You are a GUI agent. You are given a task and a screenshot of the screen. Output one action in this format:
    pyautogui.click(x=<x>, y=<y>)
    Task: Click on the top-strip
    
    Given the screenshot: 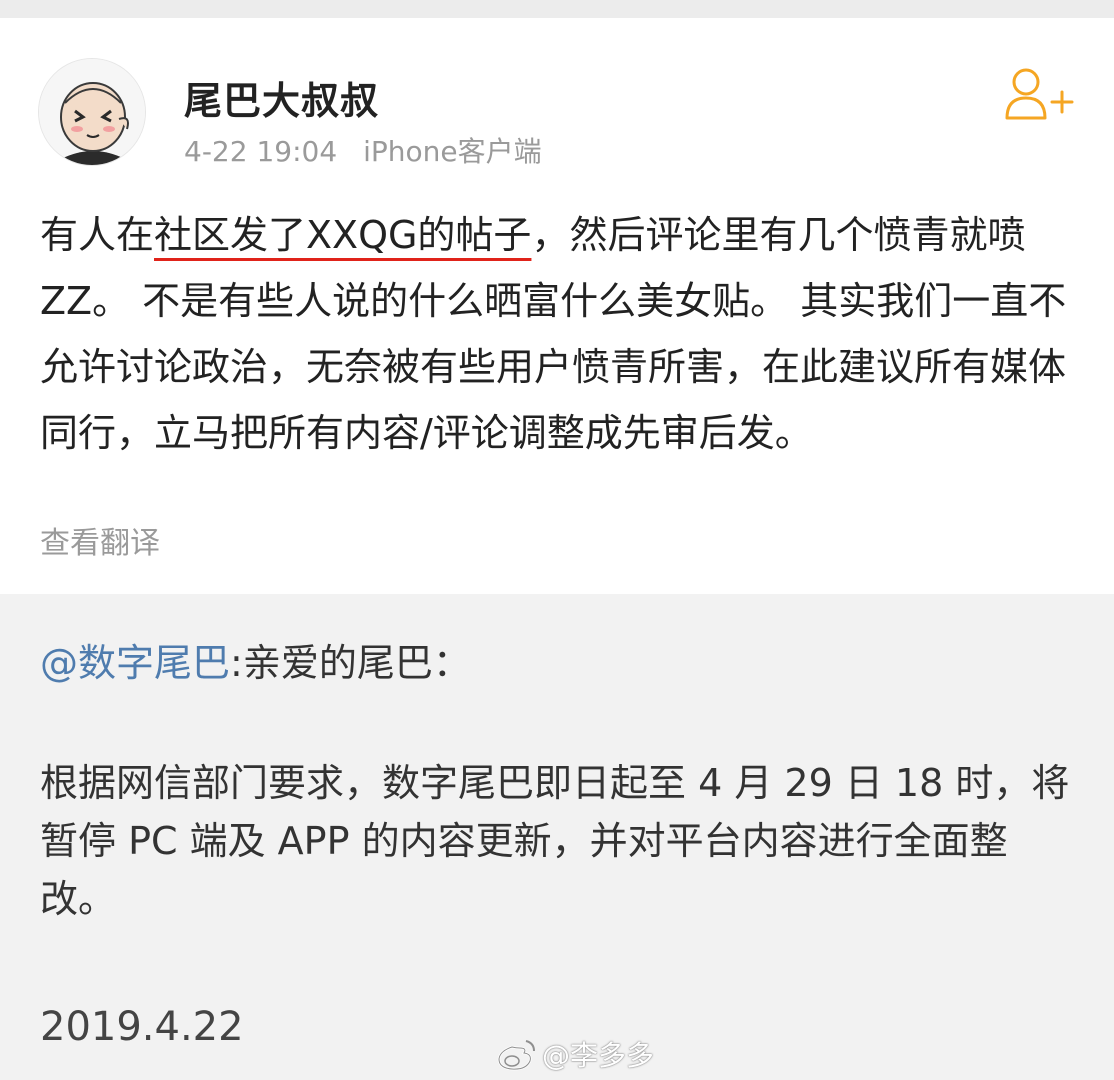 What is the action you would take?
    pyautogui.click(x=557, y=9)
    